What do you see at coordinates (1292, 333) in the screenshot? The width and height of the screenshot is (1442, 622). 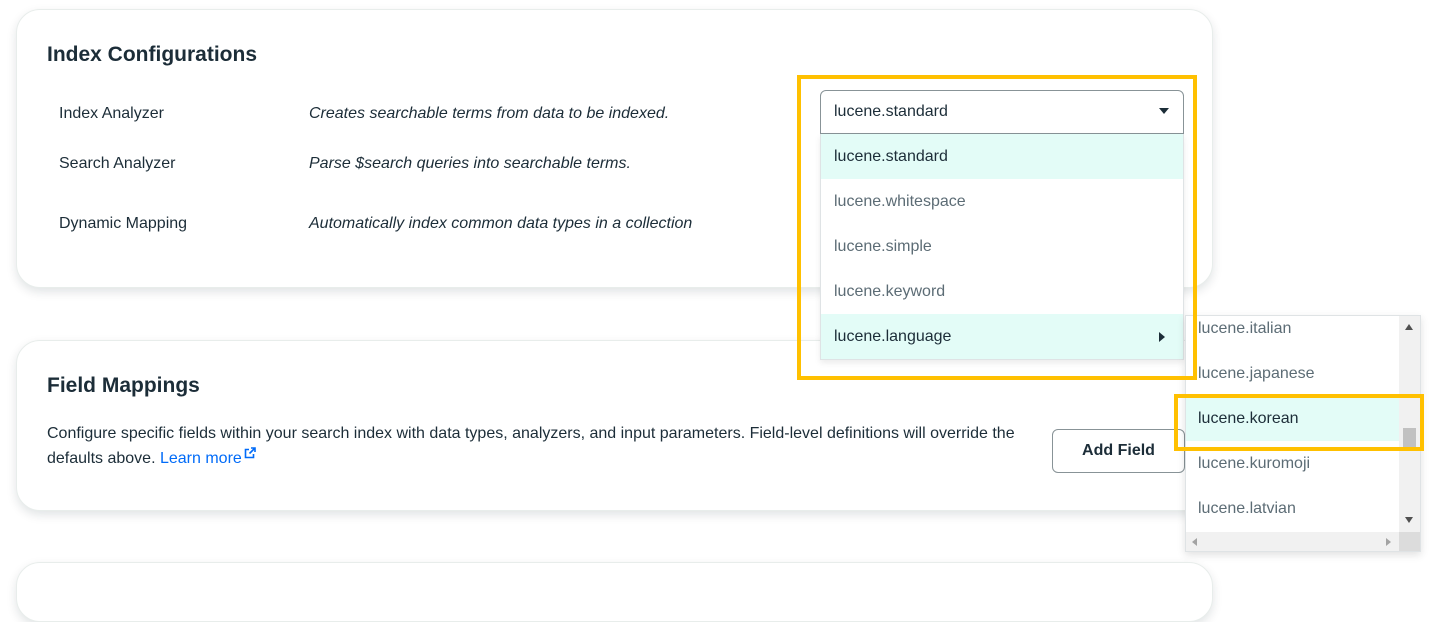 I see `submenu-item-lucene-italian: lucene.italian` at bounding box center [1292, 333].